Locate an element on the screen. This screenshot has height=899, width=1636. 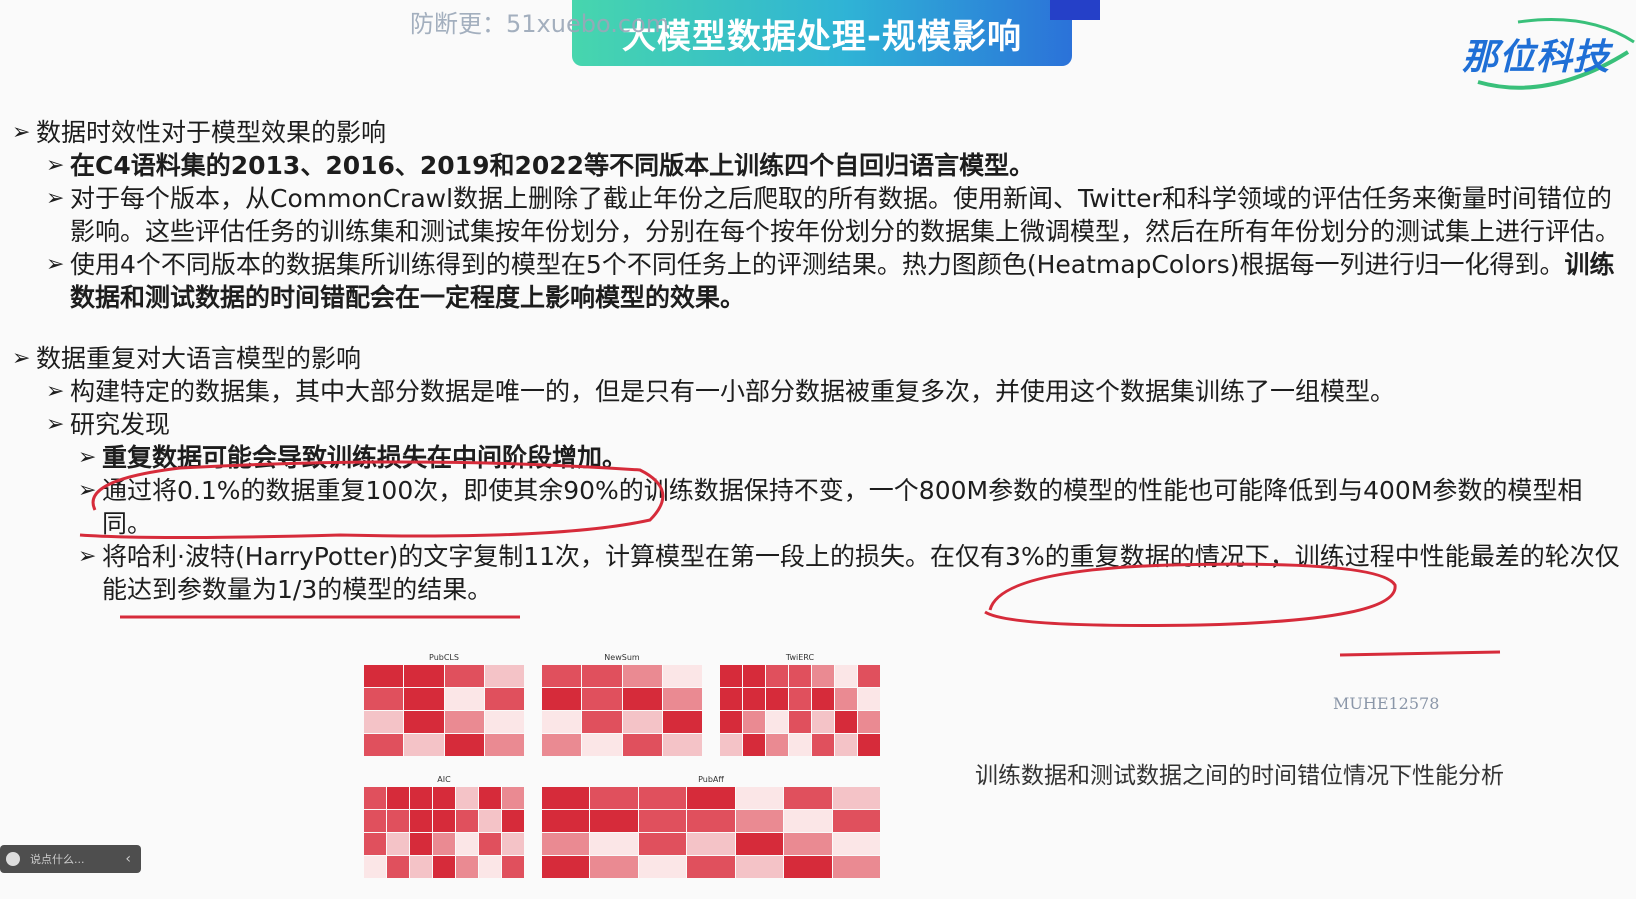
heatmap-panel: PubCLS is located at coordinates (444, 704).